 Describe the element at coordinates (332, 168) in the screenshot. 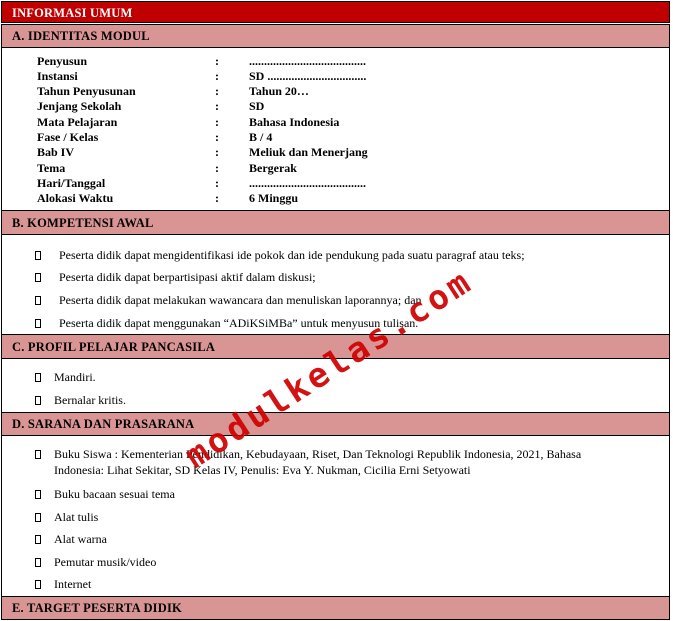

I see `identity-row: Tema: Bergerak` at that location.